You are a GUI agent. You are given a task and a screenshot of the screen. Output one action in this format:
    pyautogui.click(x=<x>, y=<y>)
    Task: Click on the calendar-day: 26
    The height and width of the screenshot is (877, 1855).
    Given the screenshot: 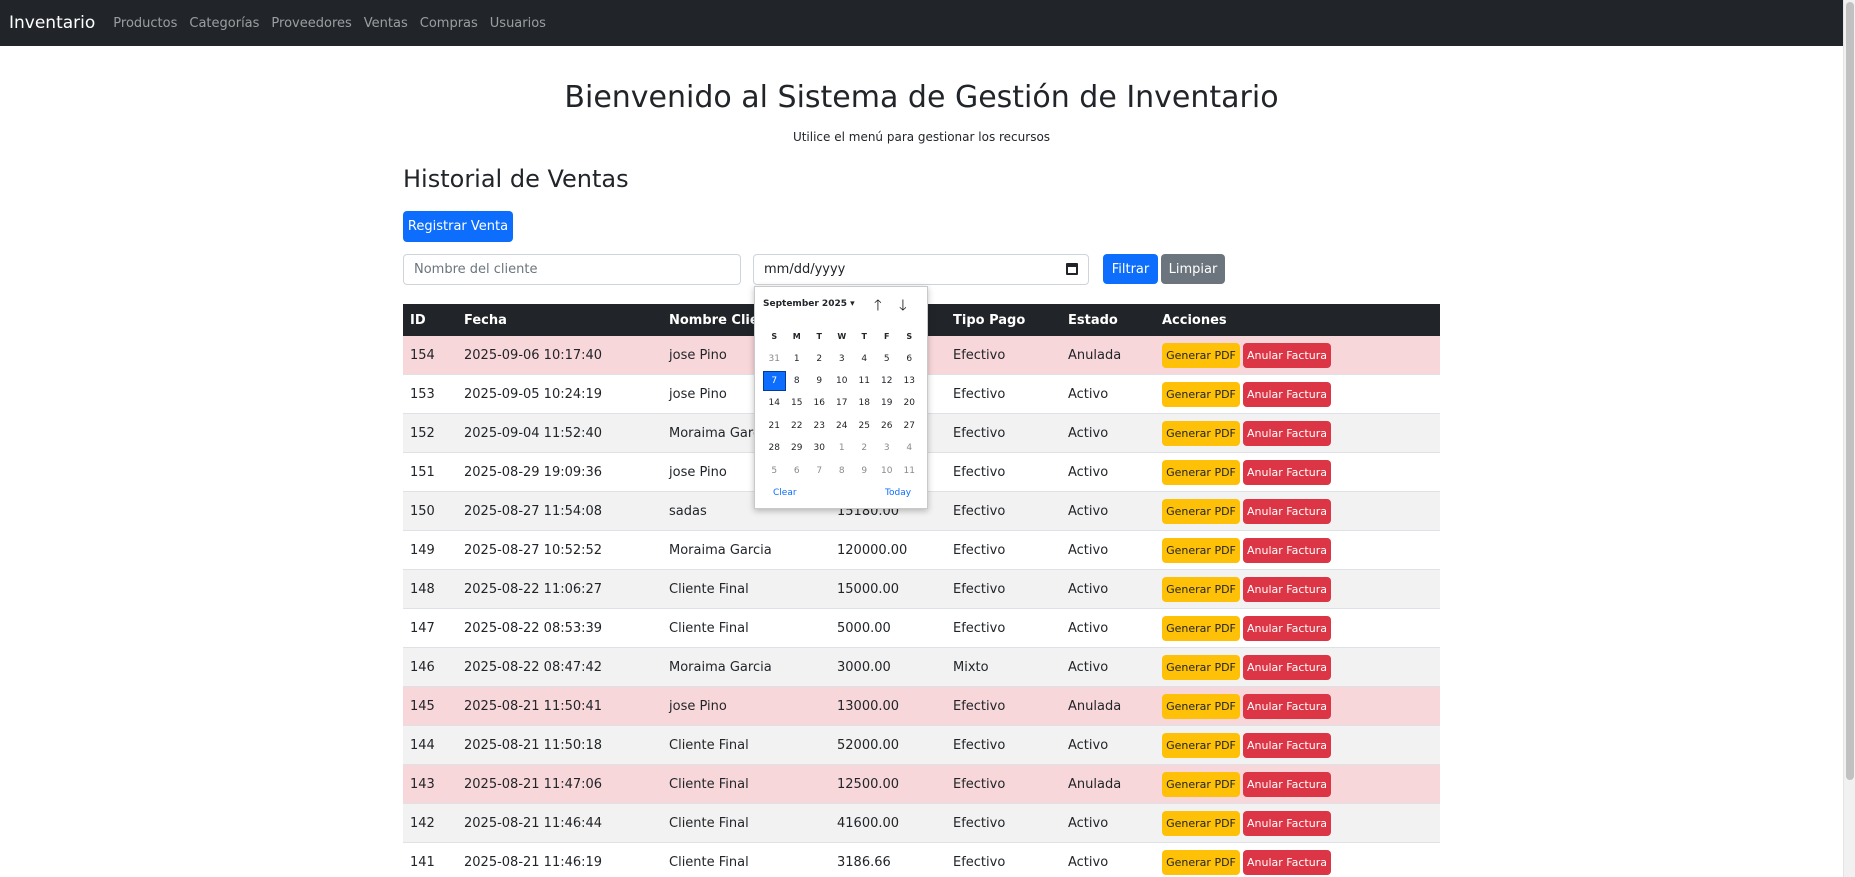 What is the action you would take?
    pyautogui.click(x=887, y=426)
    